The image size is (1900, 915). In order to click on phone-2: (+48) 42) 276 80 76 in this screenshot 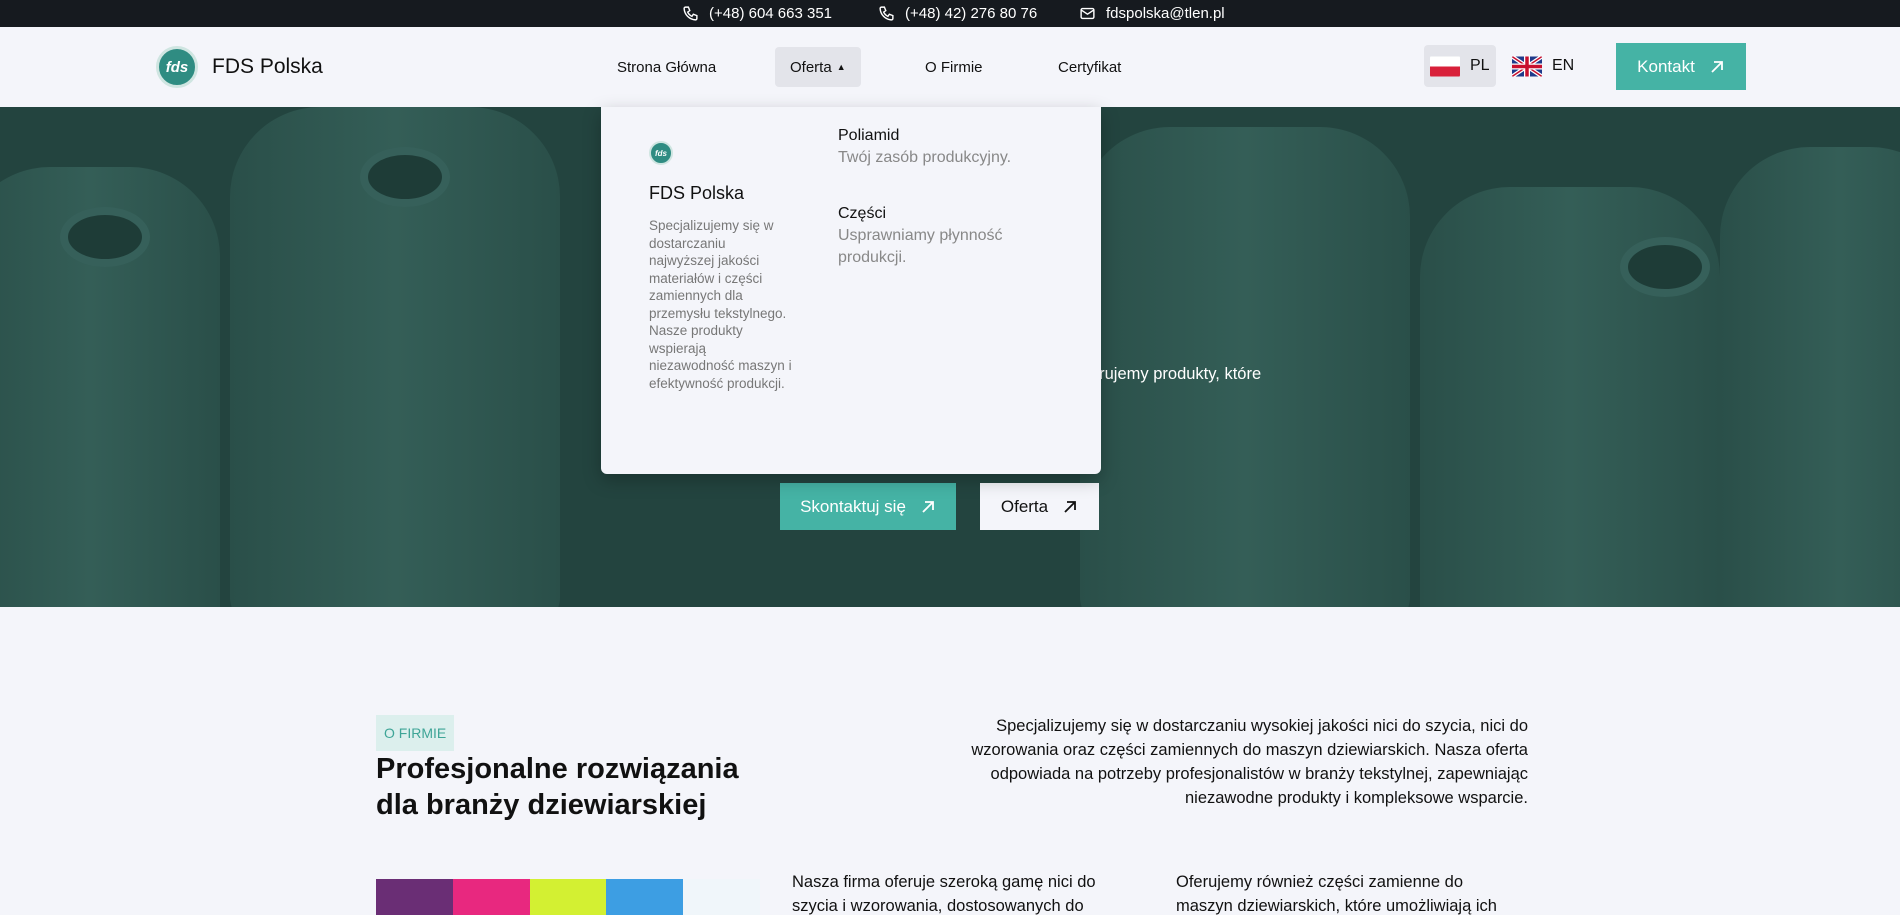, I will do `click(957, 13)`.